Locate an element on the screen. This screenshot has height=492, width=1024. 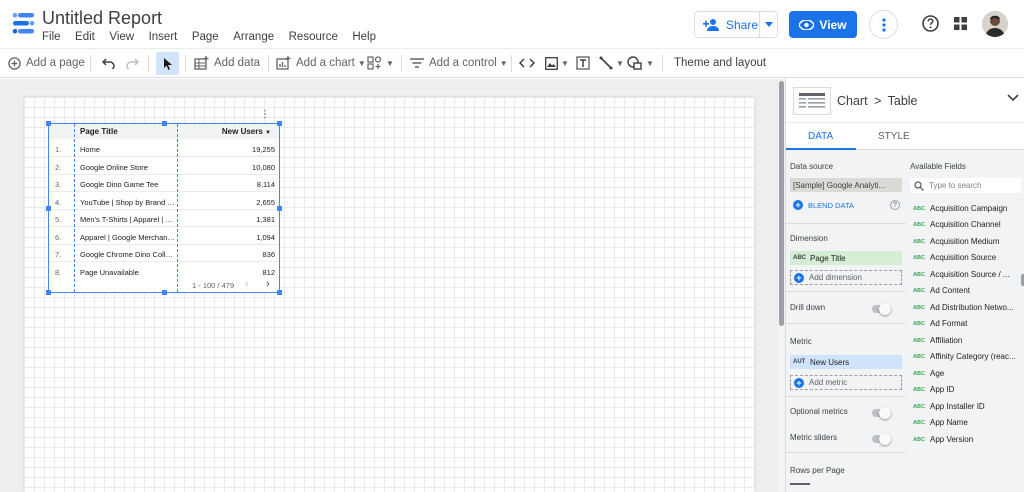
drag-handle-icon is located at coordinates (265, 114).